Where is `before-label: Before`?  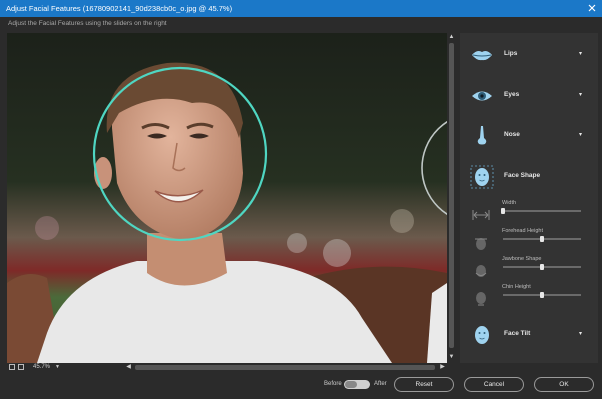
before-label: Before is located at coordinates (333, 384).